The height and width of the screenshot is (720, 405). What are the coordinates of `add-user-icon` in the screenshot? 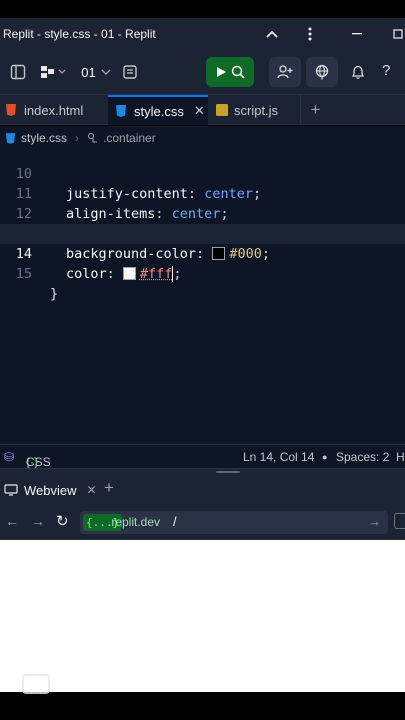 It's located at (285, 72).